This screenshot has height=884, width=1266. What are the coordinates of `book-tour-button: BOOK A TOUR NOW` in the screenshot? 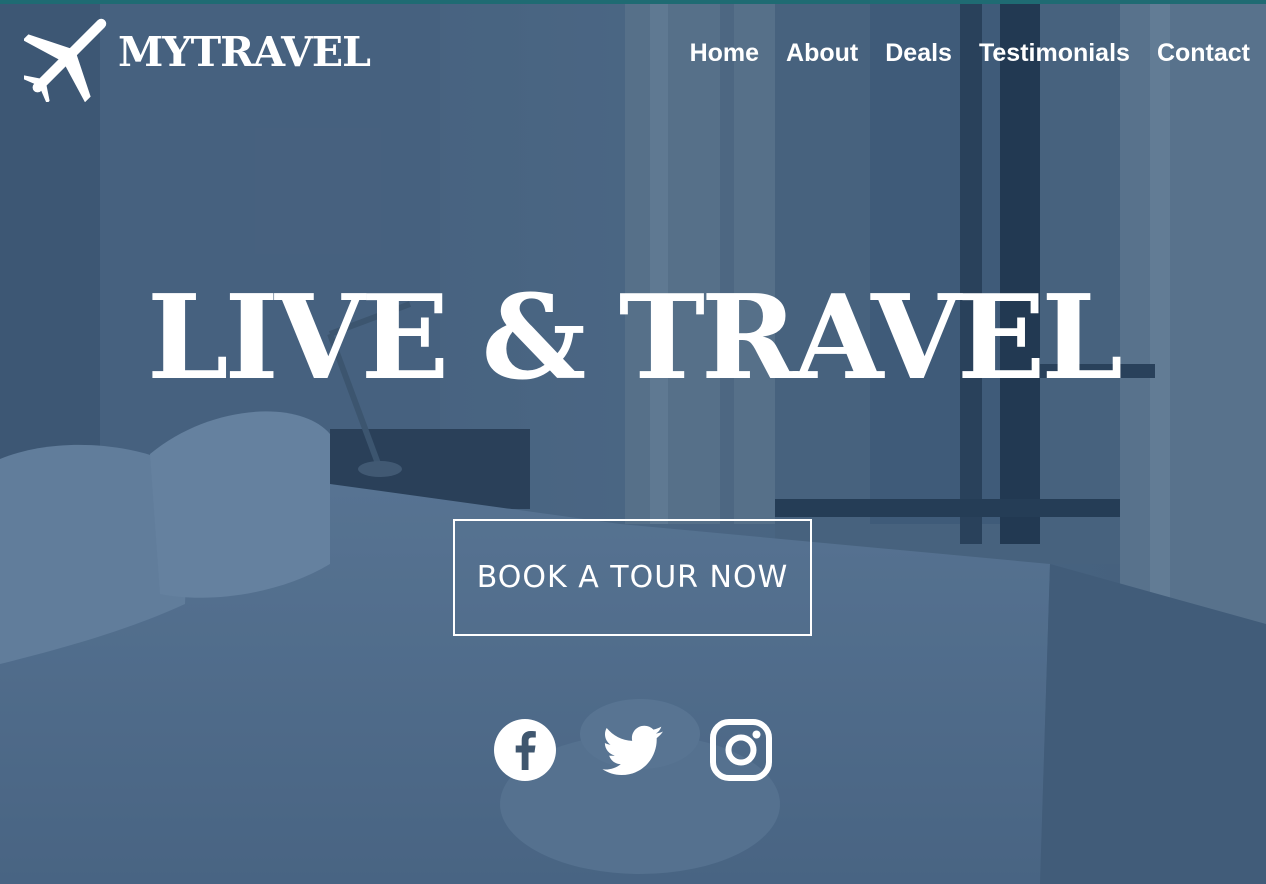 It's located at (632, 577).